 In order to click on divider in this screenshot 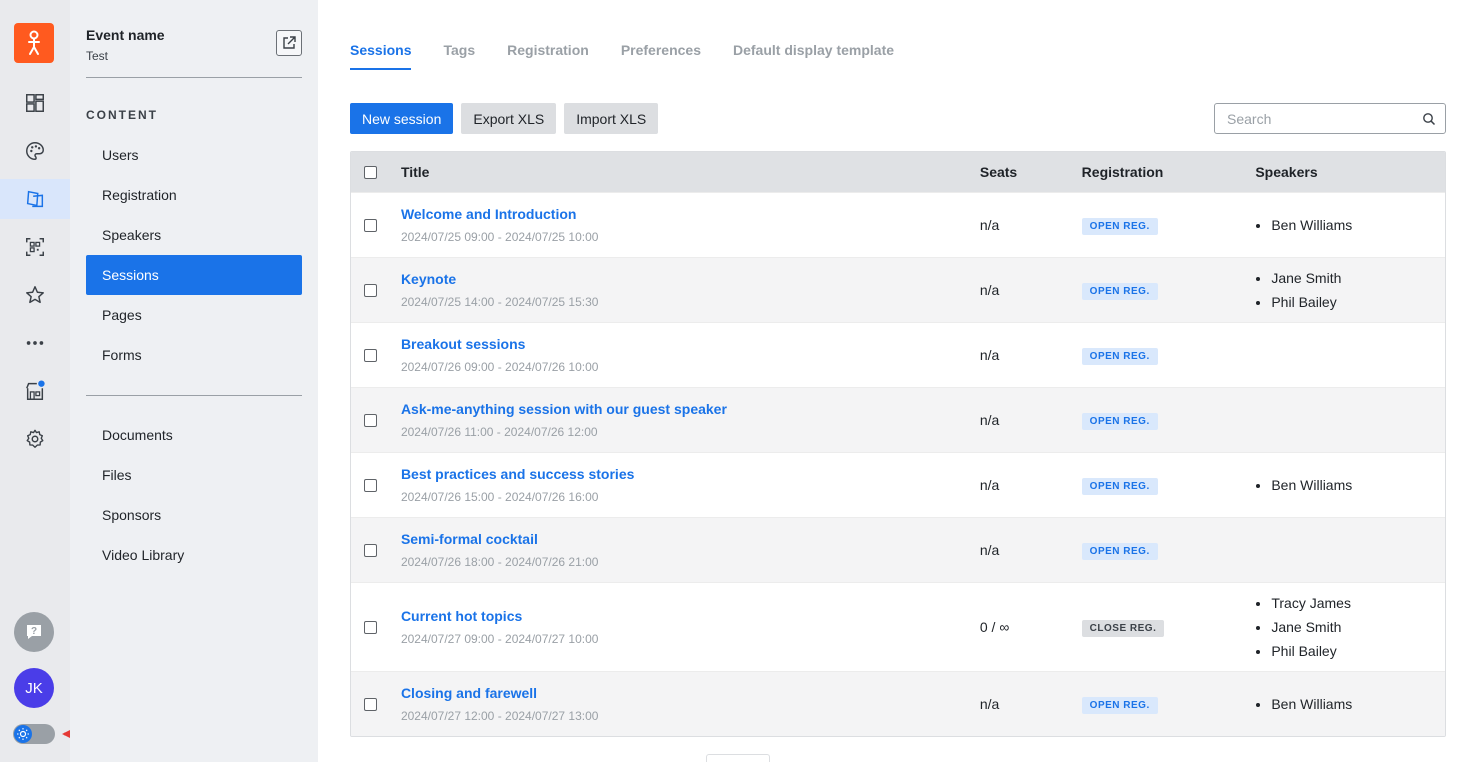, I will do `click(194, 77)`.